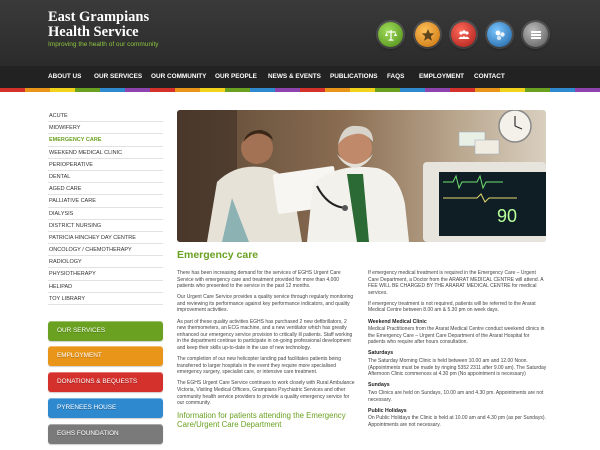  I want to click on our-services-button: OUR SERVICES, so click(105, 331).